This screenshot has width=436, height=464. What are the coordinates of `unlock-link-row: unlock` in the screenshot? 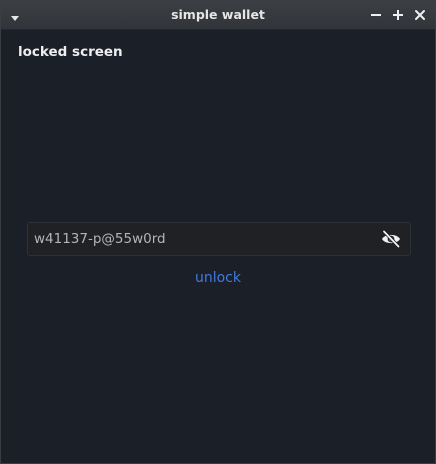 It's located at (218, 278).